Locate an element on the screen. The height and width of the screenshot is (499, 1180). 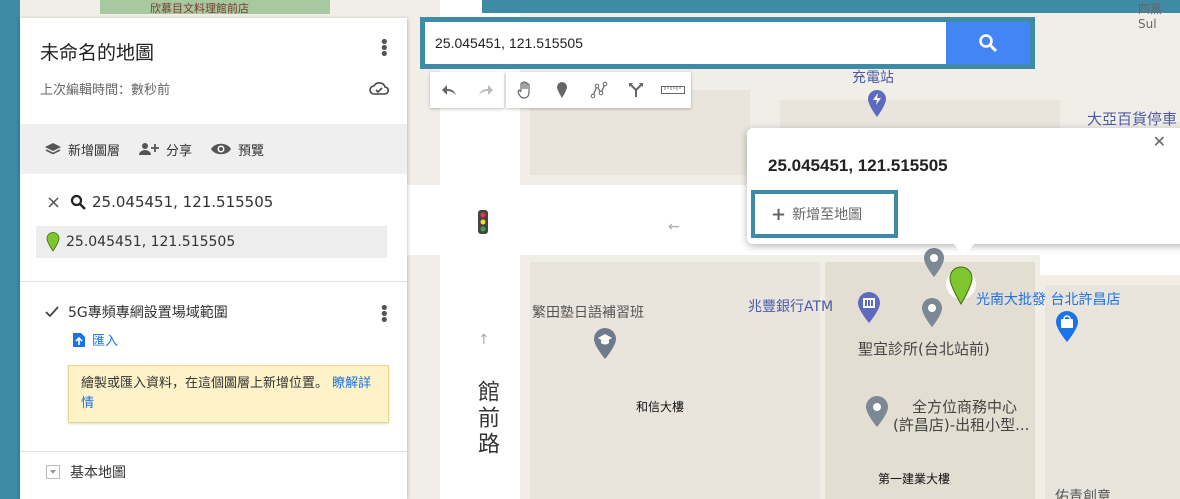
search-query-row: × 25.045451, 121.515505 is located at coordinates (213, 202).